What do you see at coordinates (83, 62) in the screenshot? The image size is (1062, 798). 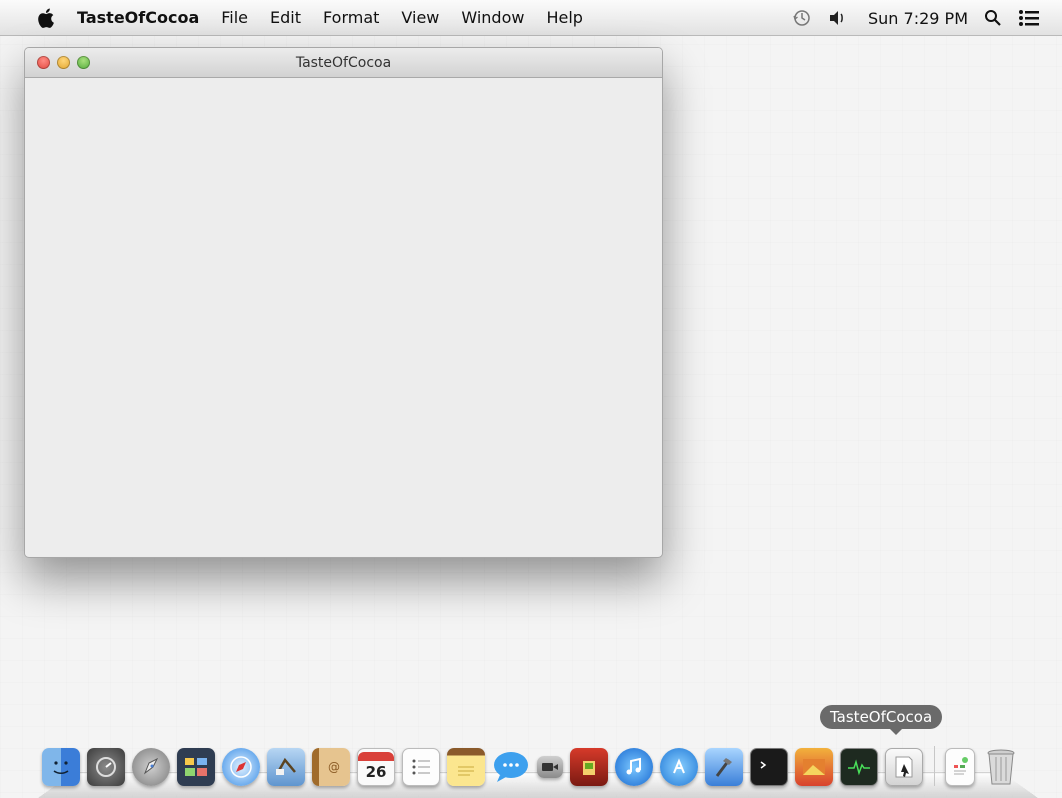 I see `zoom-window-button` at bounding box center [83, 62].